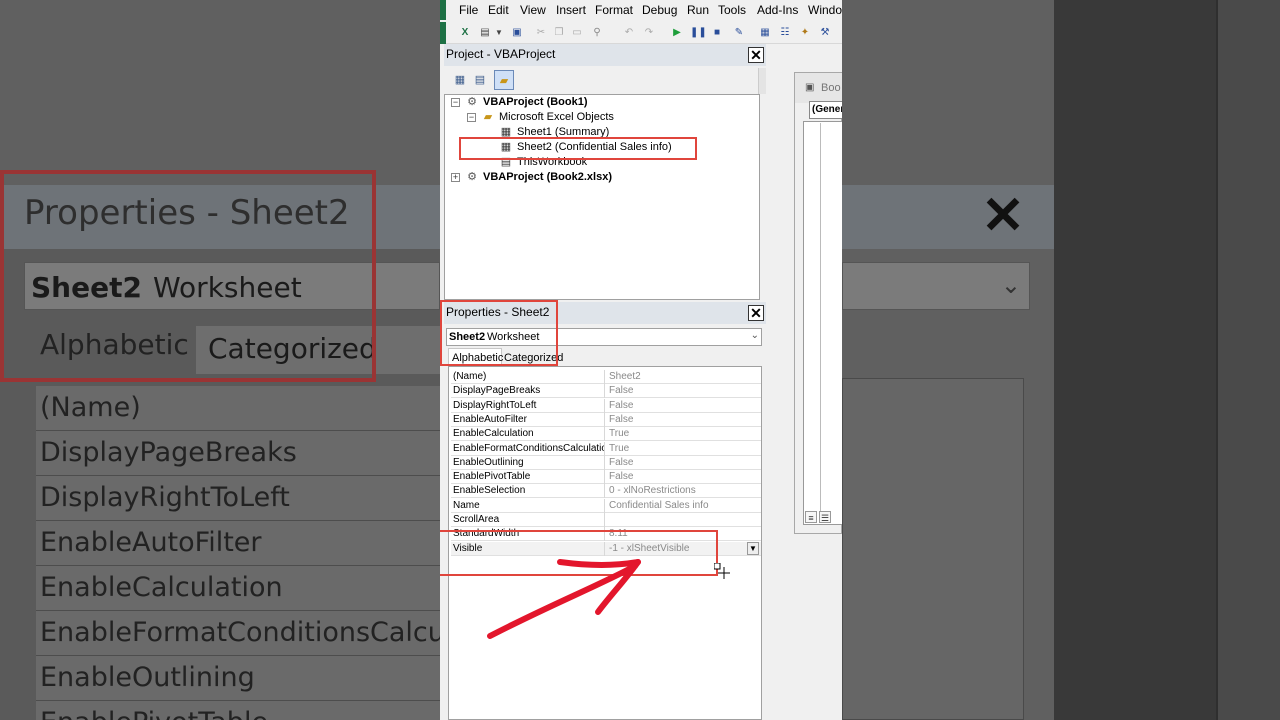  I want to click on menu-window: Windo, so click(825, 10).